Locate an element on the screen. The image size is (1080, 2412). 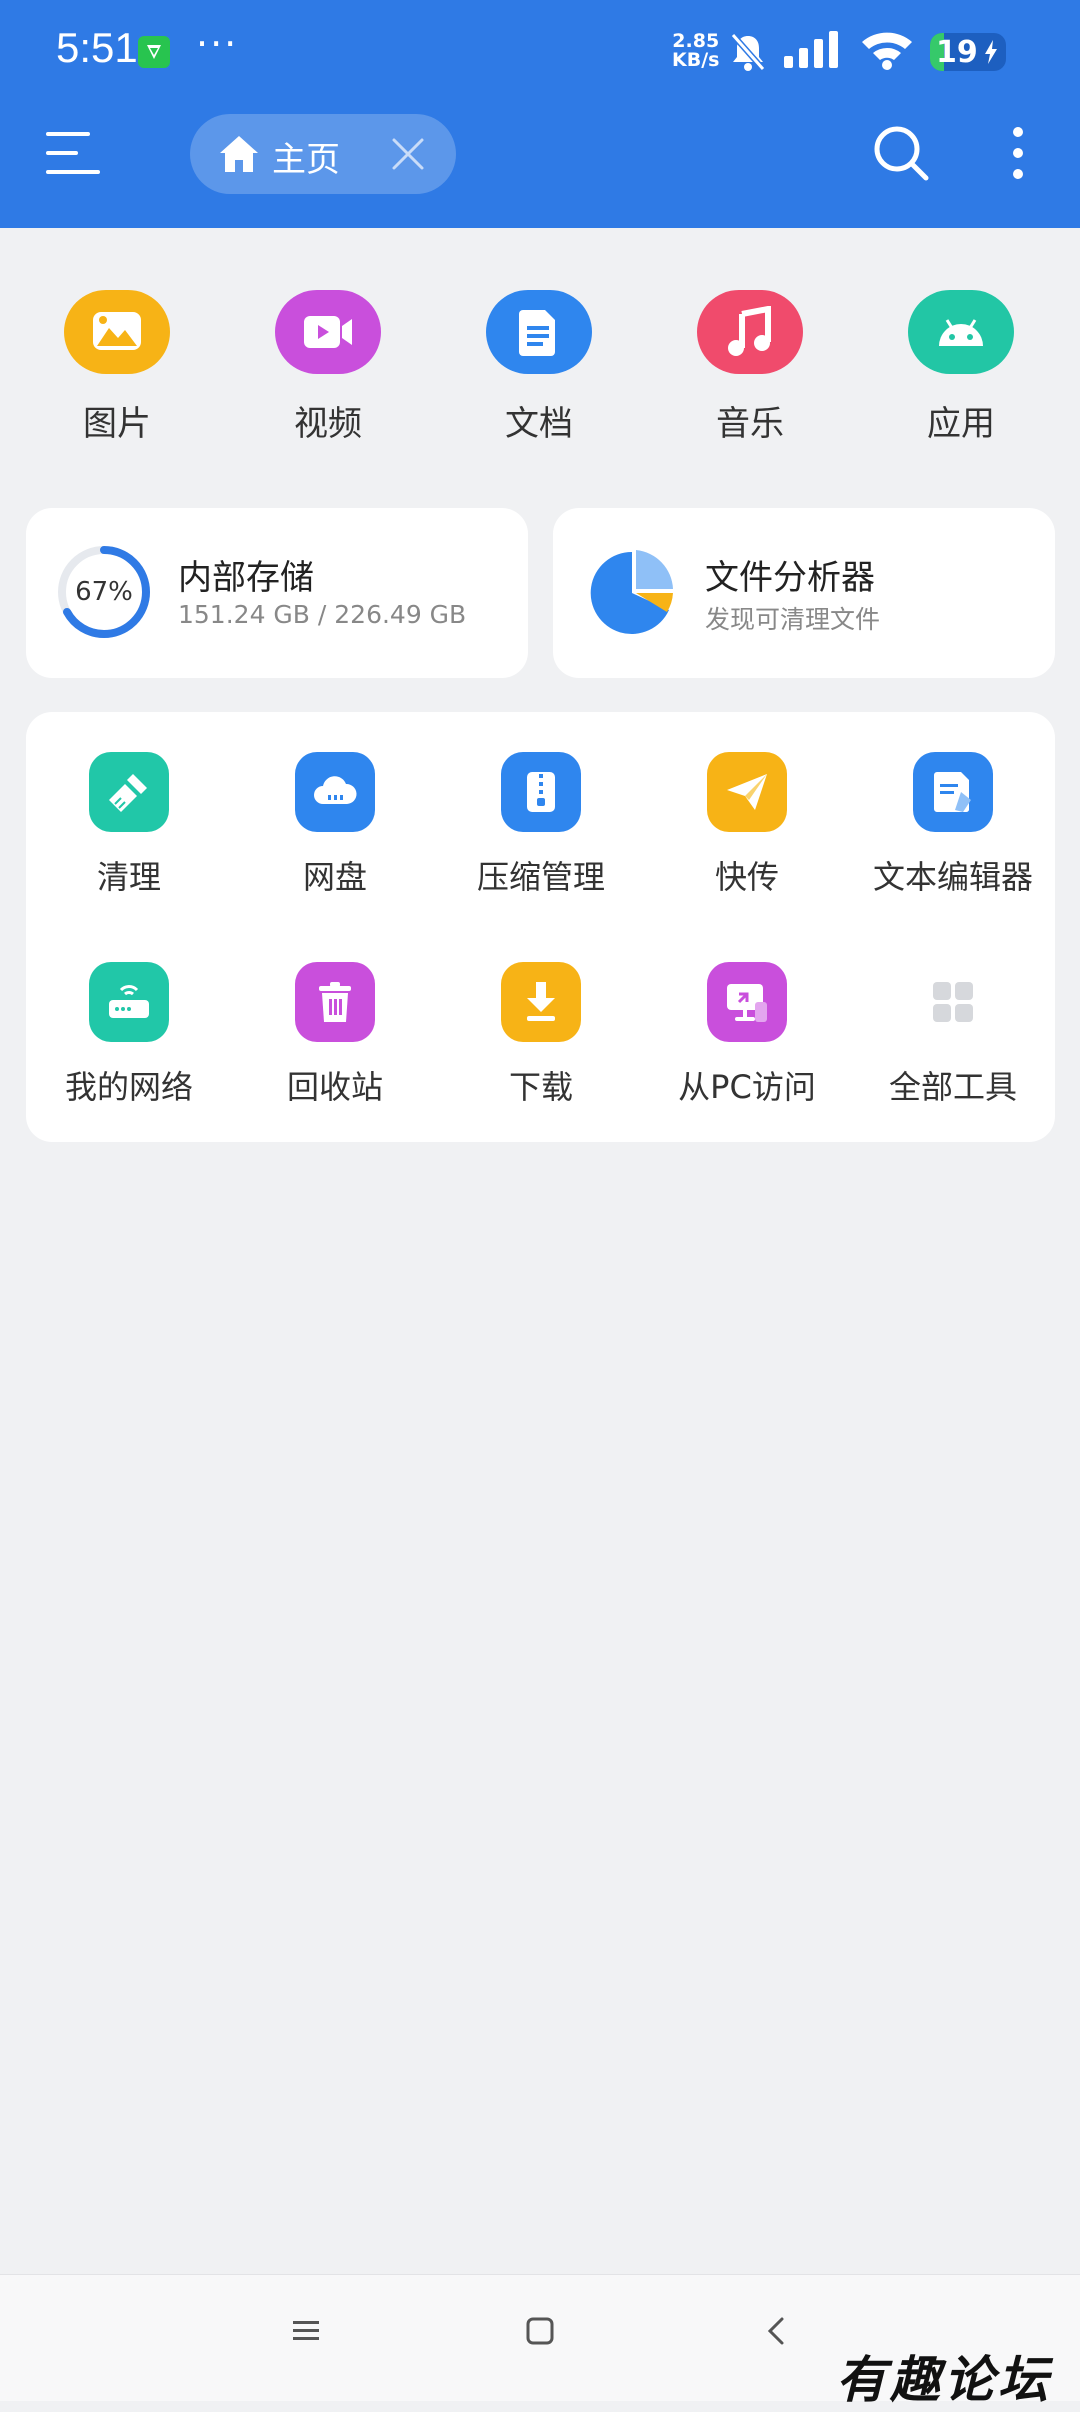
battery-indicator: 19 is located at coordinates (968, 52).